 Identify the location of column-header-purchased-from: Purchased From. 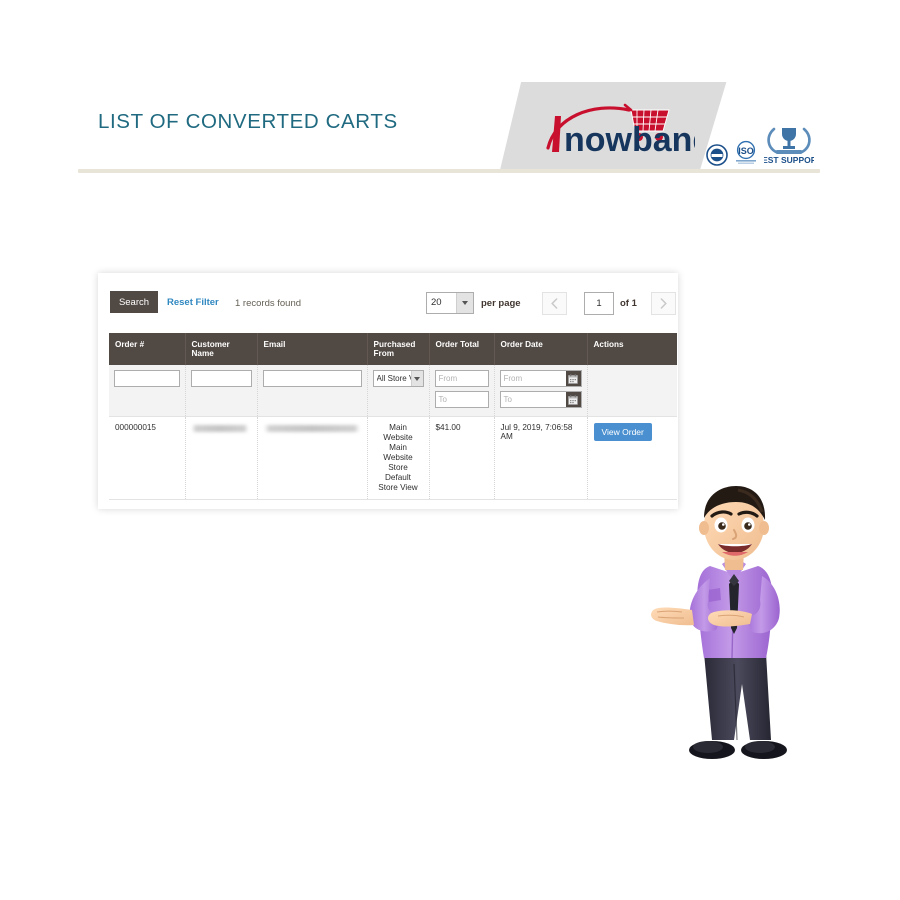
(398, 349).